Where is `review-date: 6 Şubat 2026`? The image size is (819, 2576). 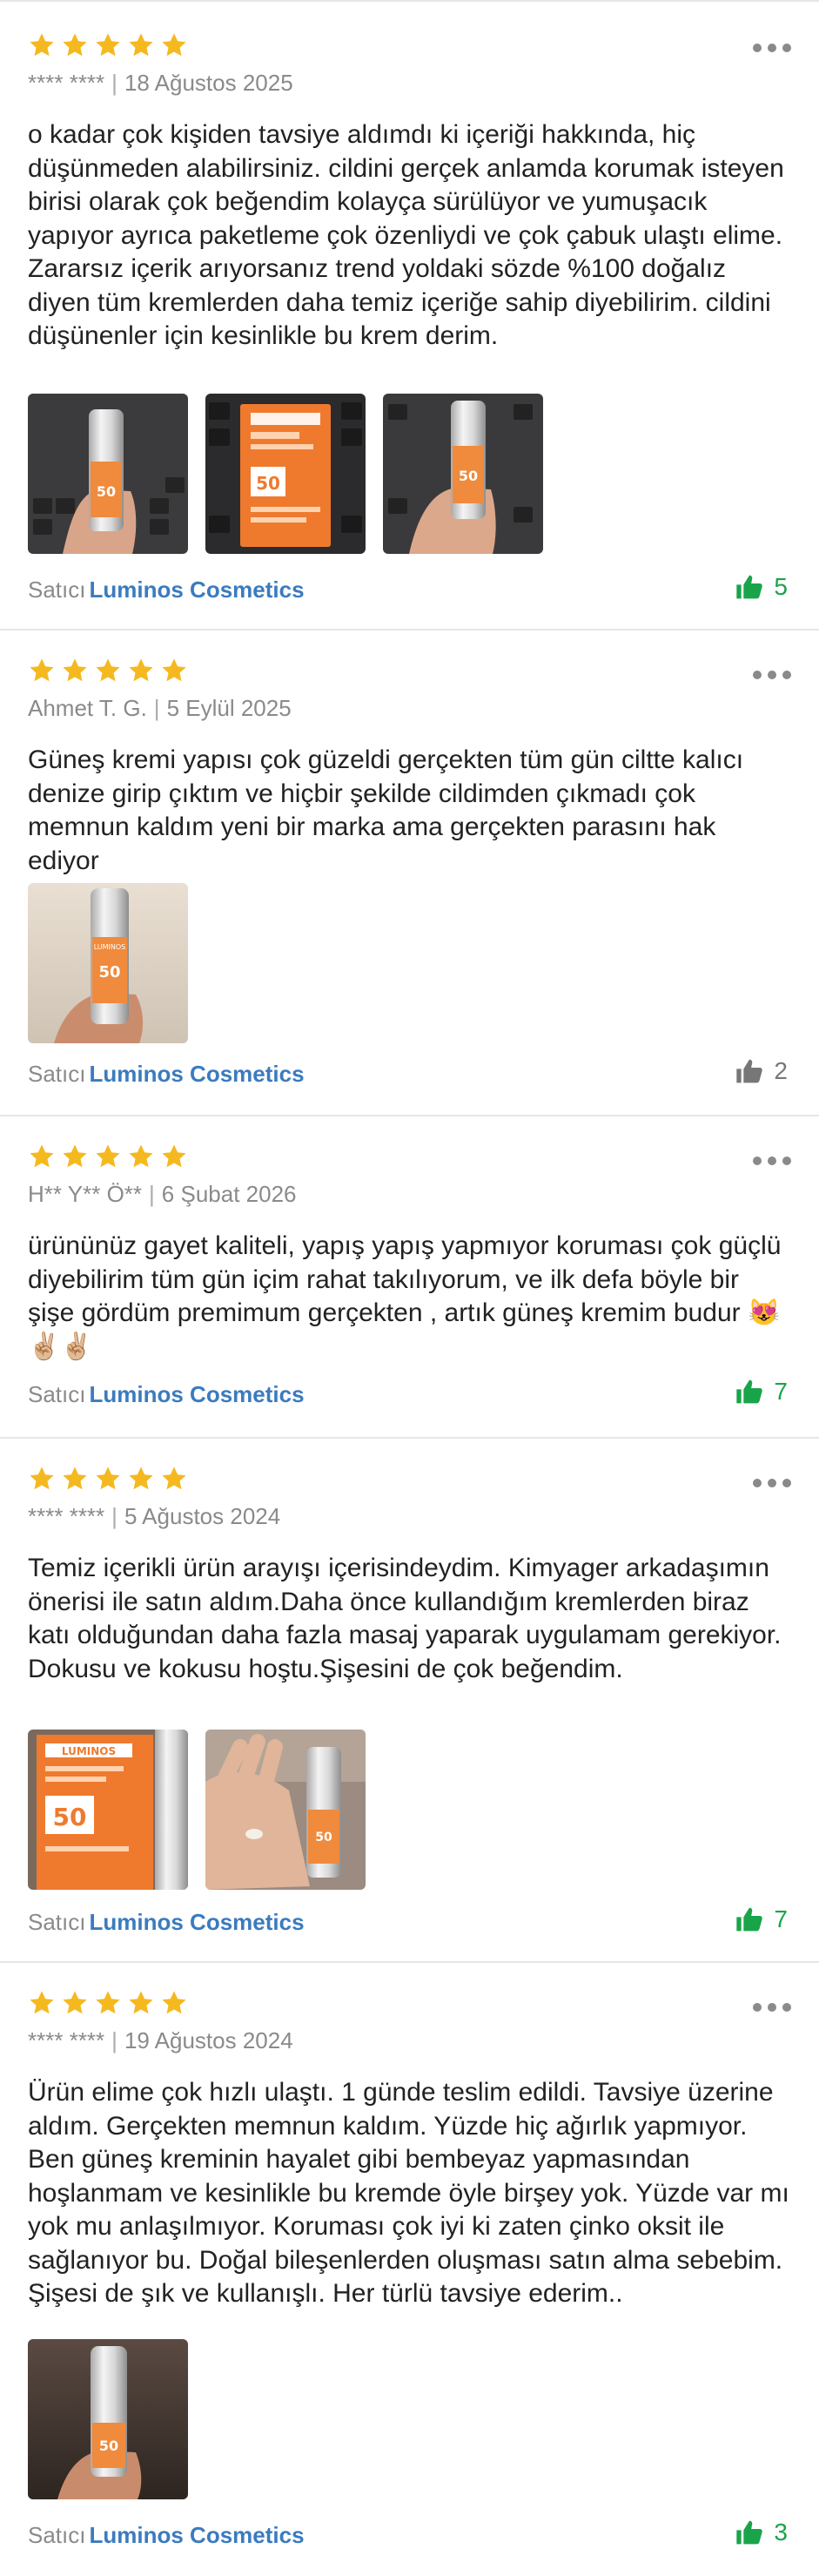 review-date: 6 Şubat 2026 is located at coordinates (229, 1194).